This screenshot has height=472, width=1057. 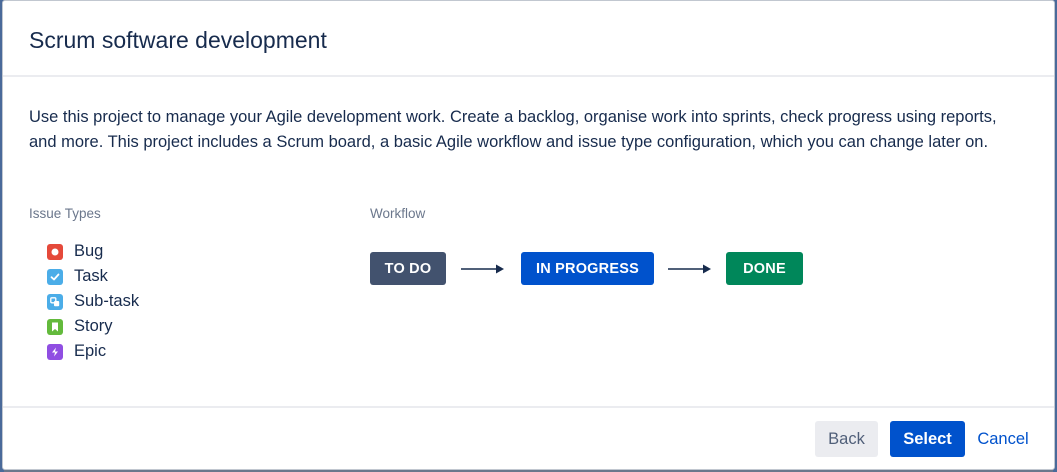 What do you see at coordinates (1003, 439) in the screenshot?
I see `cancel-button: Cancel` at bounding box center [1003, 439].